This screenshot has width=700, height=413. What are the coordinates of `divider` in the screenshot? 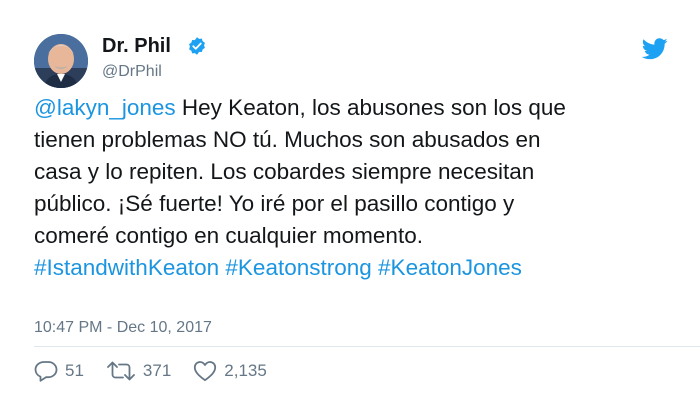 It's located at (367, 346).